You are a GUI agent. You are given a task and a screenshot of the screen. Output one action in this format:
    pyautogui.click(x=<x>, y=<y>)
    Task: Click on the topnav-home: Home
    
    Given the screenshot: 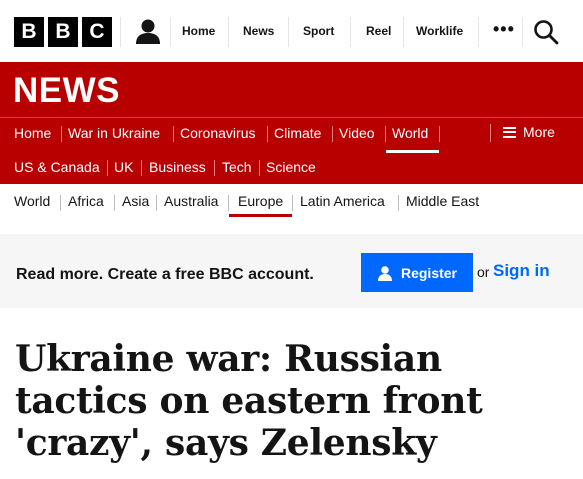 What is the action you would take?
    pyautogui.click(x=198, y=31)
    